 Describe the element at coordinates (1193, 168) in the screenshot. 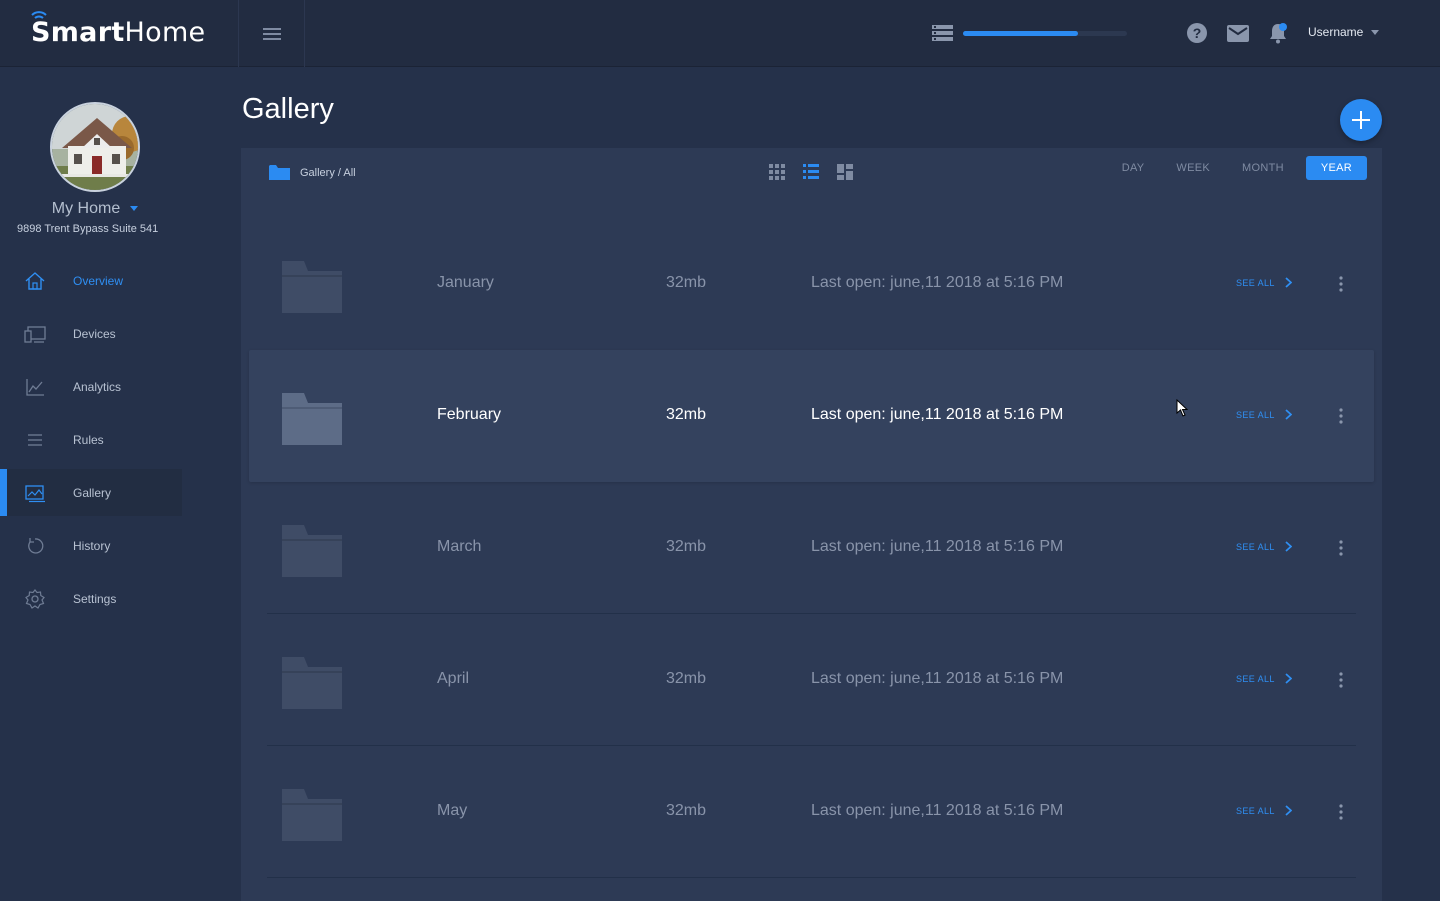

I see `range-week-button: WEEK` at that location.